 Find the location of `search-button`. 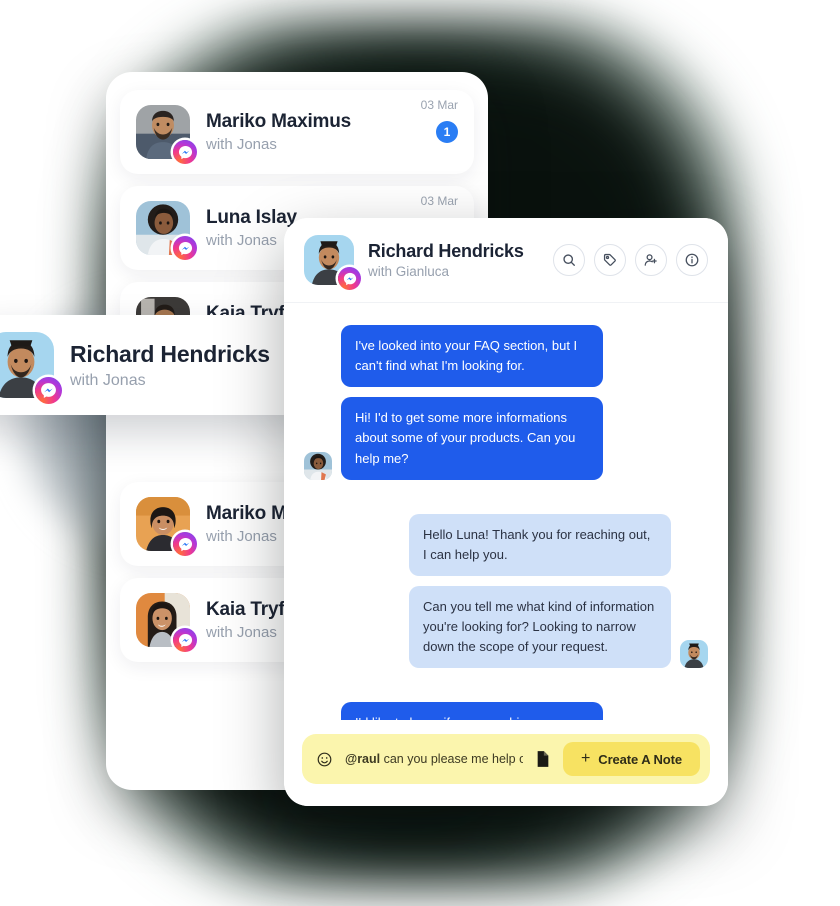

search-button is located at coordinates (569, 260).